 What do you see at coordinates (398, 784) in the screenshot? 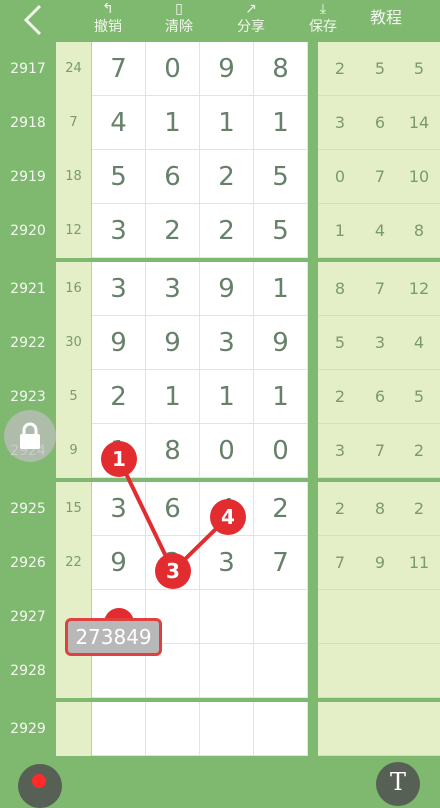
I see `text-tool-button: T` at bounding box center [398, 784].